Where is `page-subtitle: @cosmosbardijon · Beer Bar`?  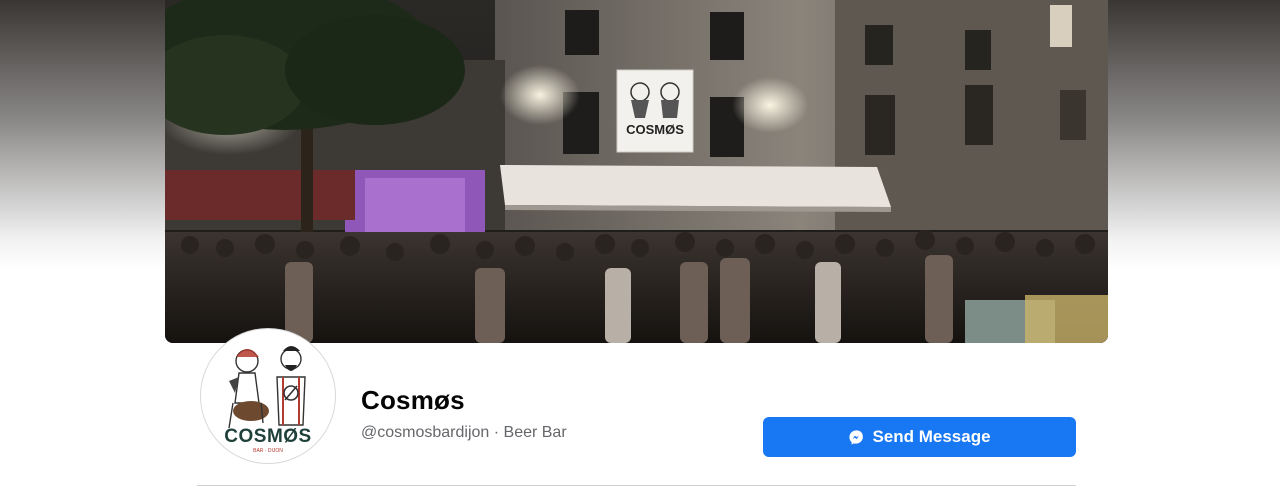
page-subtitle: @cosmosbardijon · Beer Bar is located at coordinates (464, 433).